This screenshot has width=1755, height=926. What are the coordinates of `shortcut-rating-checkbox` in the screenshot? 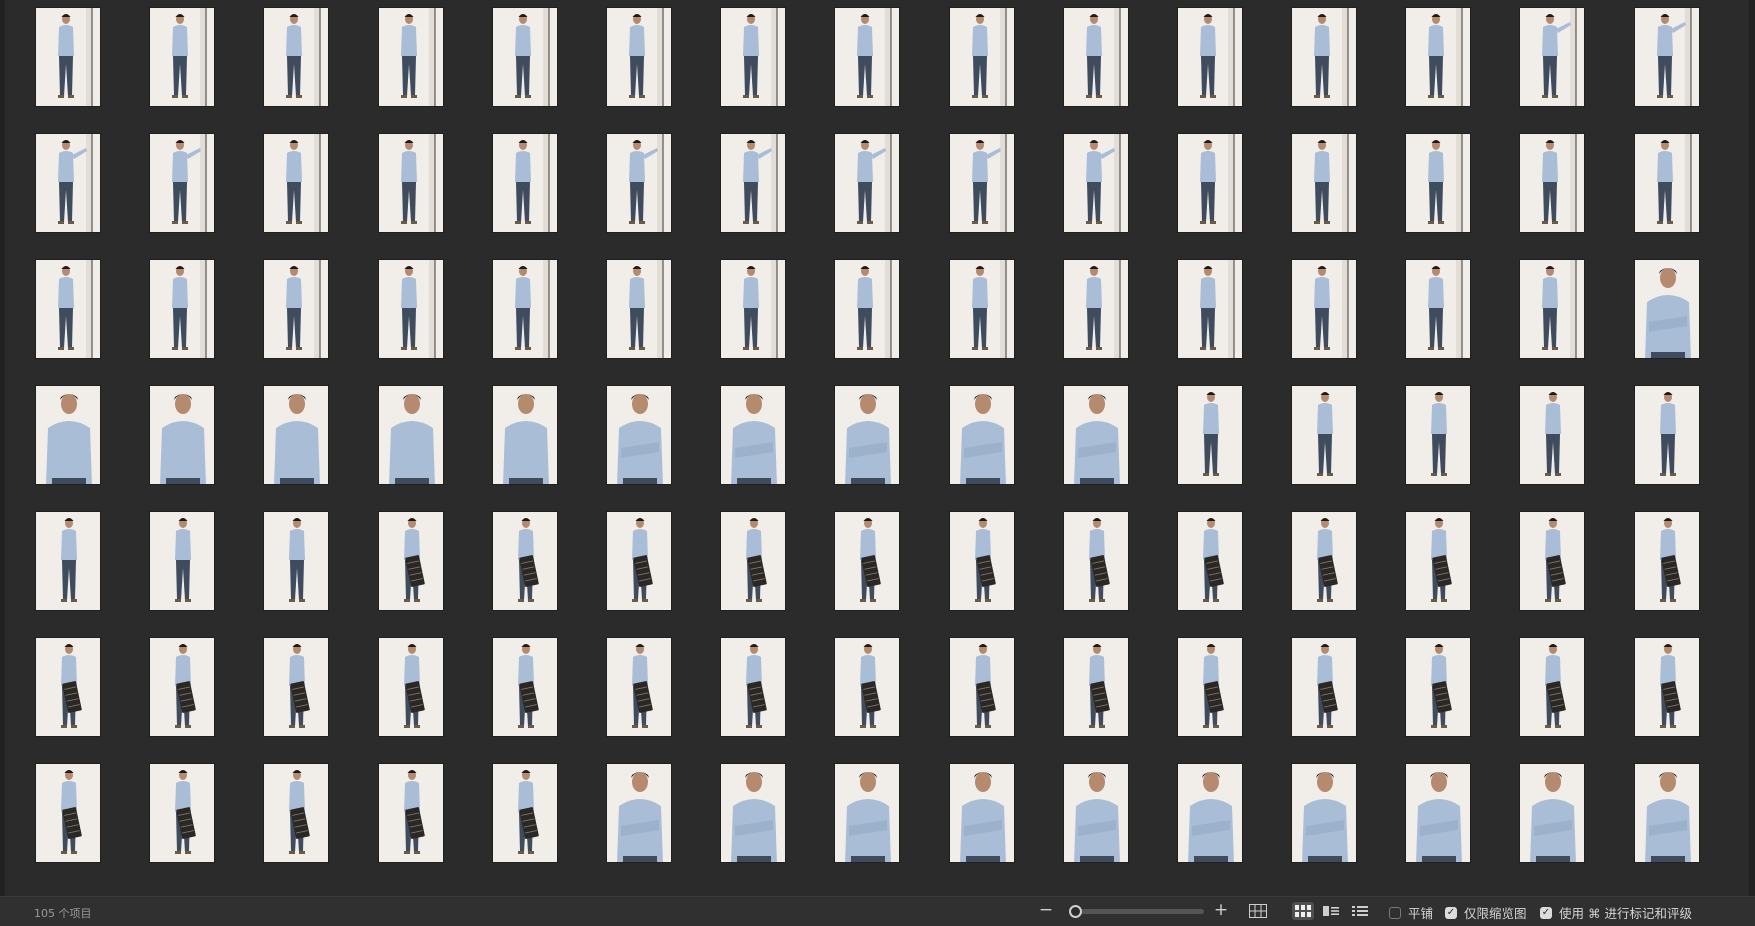 It's located at (1546, 912).